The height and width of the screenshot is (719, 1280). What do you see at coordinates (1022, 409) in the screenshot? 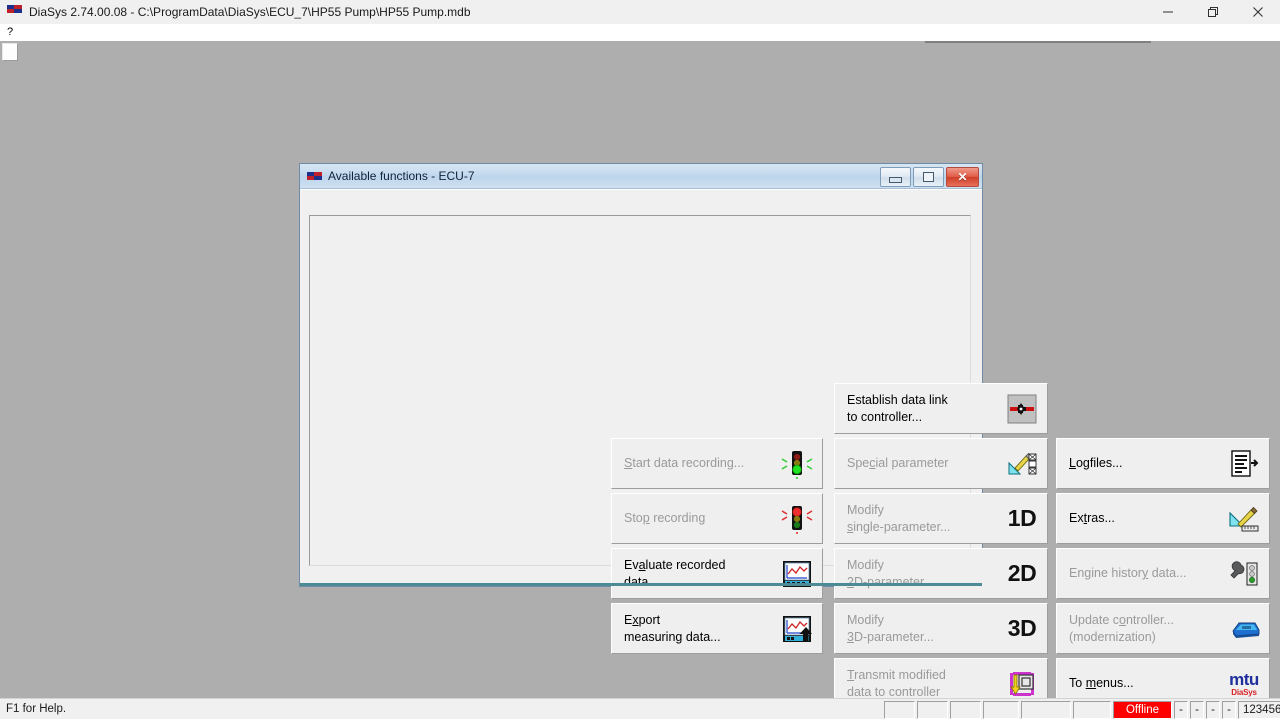
I see `plug-connector-icon` at bounding box center [1022, 409].